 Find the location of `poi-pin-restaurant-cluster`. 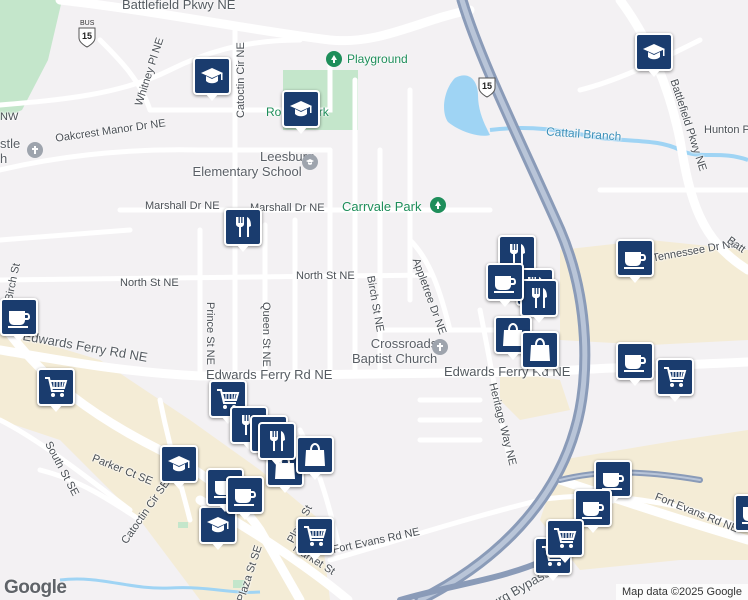

poi-pin-restaurant-cluster is located at coordinates (277, 444).